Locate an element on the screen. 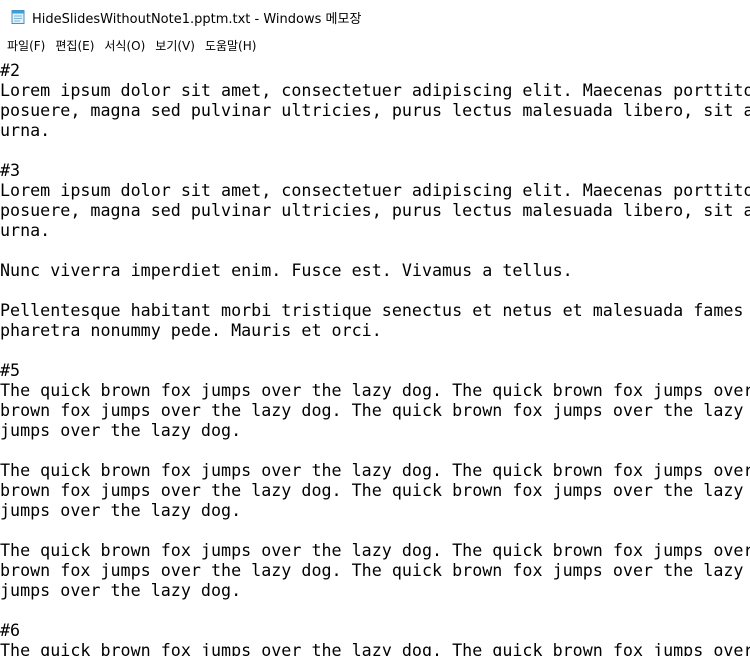 The height and width of the screenshot is (656, 750). text-line: #6 is located at coordinates (10, 630).